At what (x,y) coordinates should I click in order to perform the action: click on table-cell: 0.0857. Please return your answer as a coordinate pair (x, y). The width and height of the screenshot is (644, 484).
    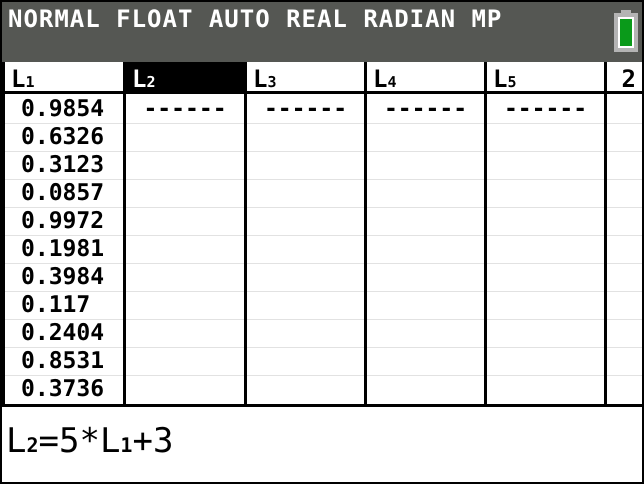
    Looking at the image, I should click on (62, 193).